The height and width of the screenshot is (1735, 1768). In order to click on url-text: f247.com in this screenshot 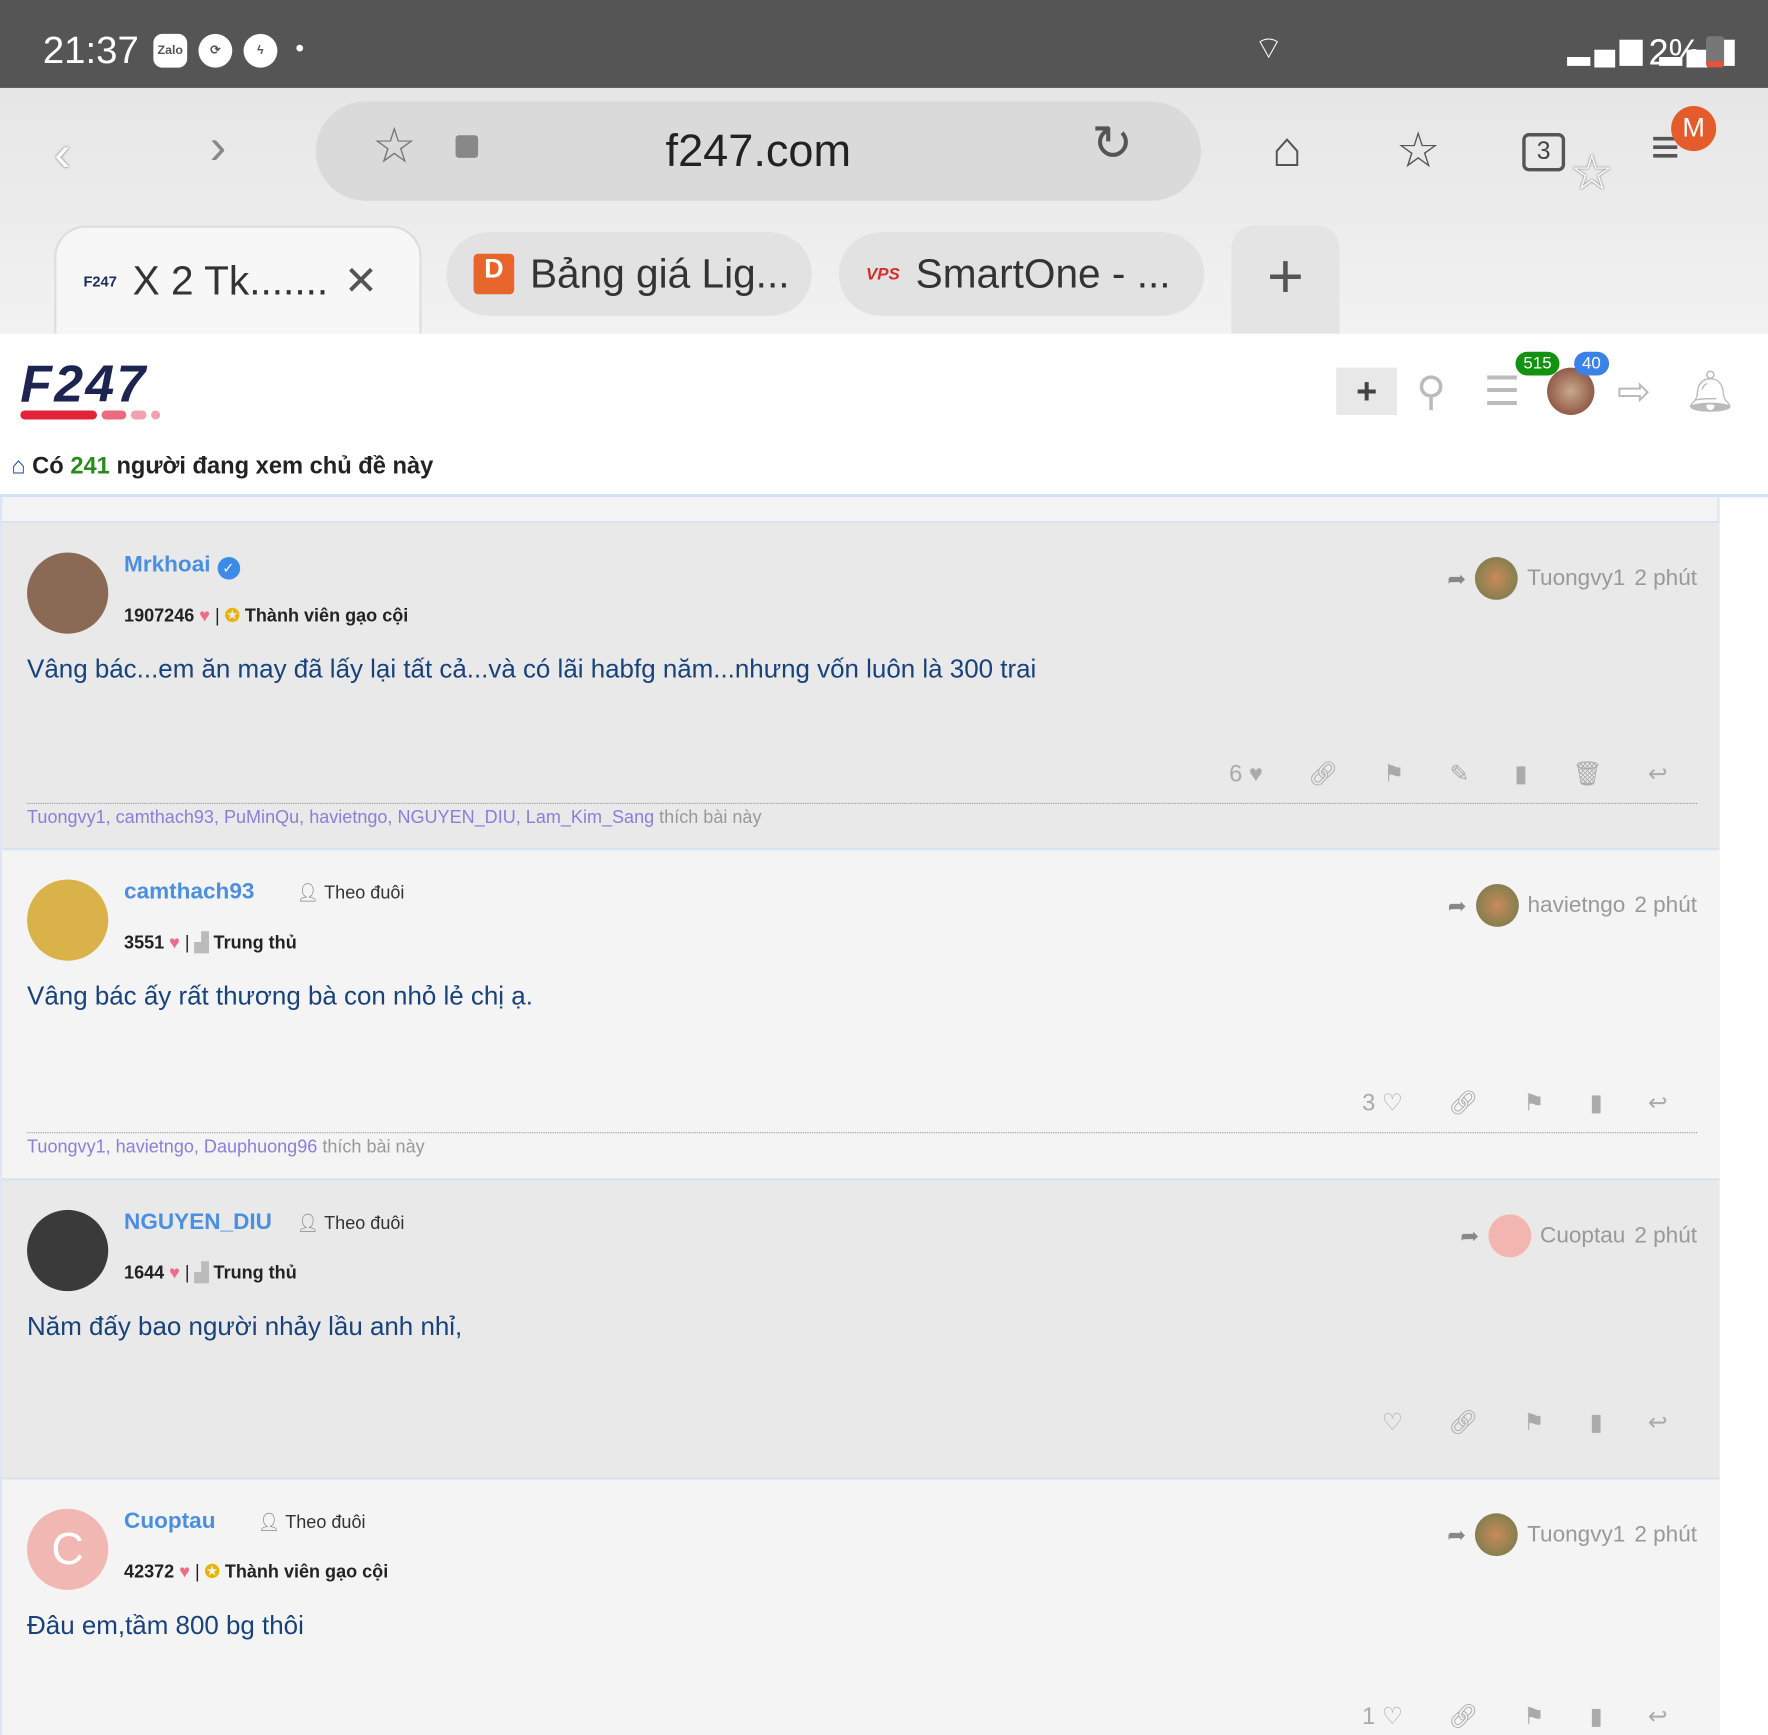, I will do `click(758, 151)`.